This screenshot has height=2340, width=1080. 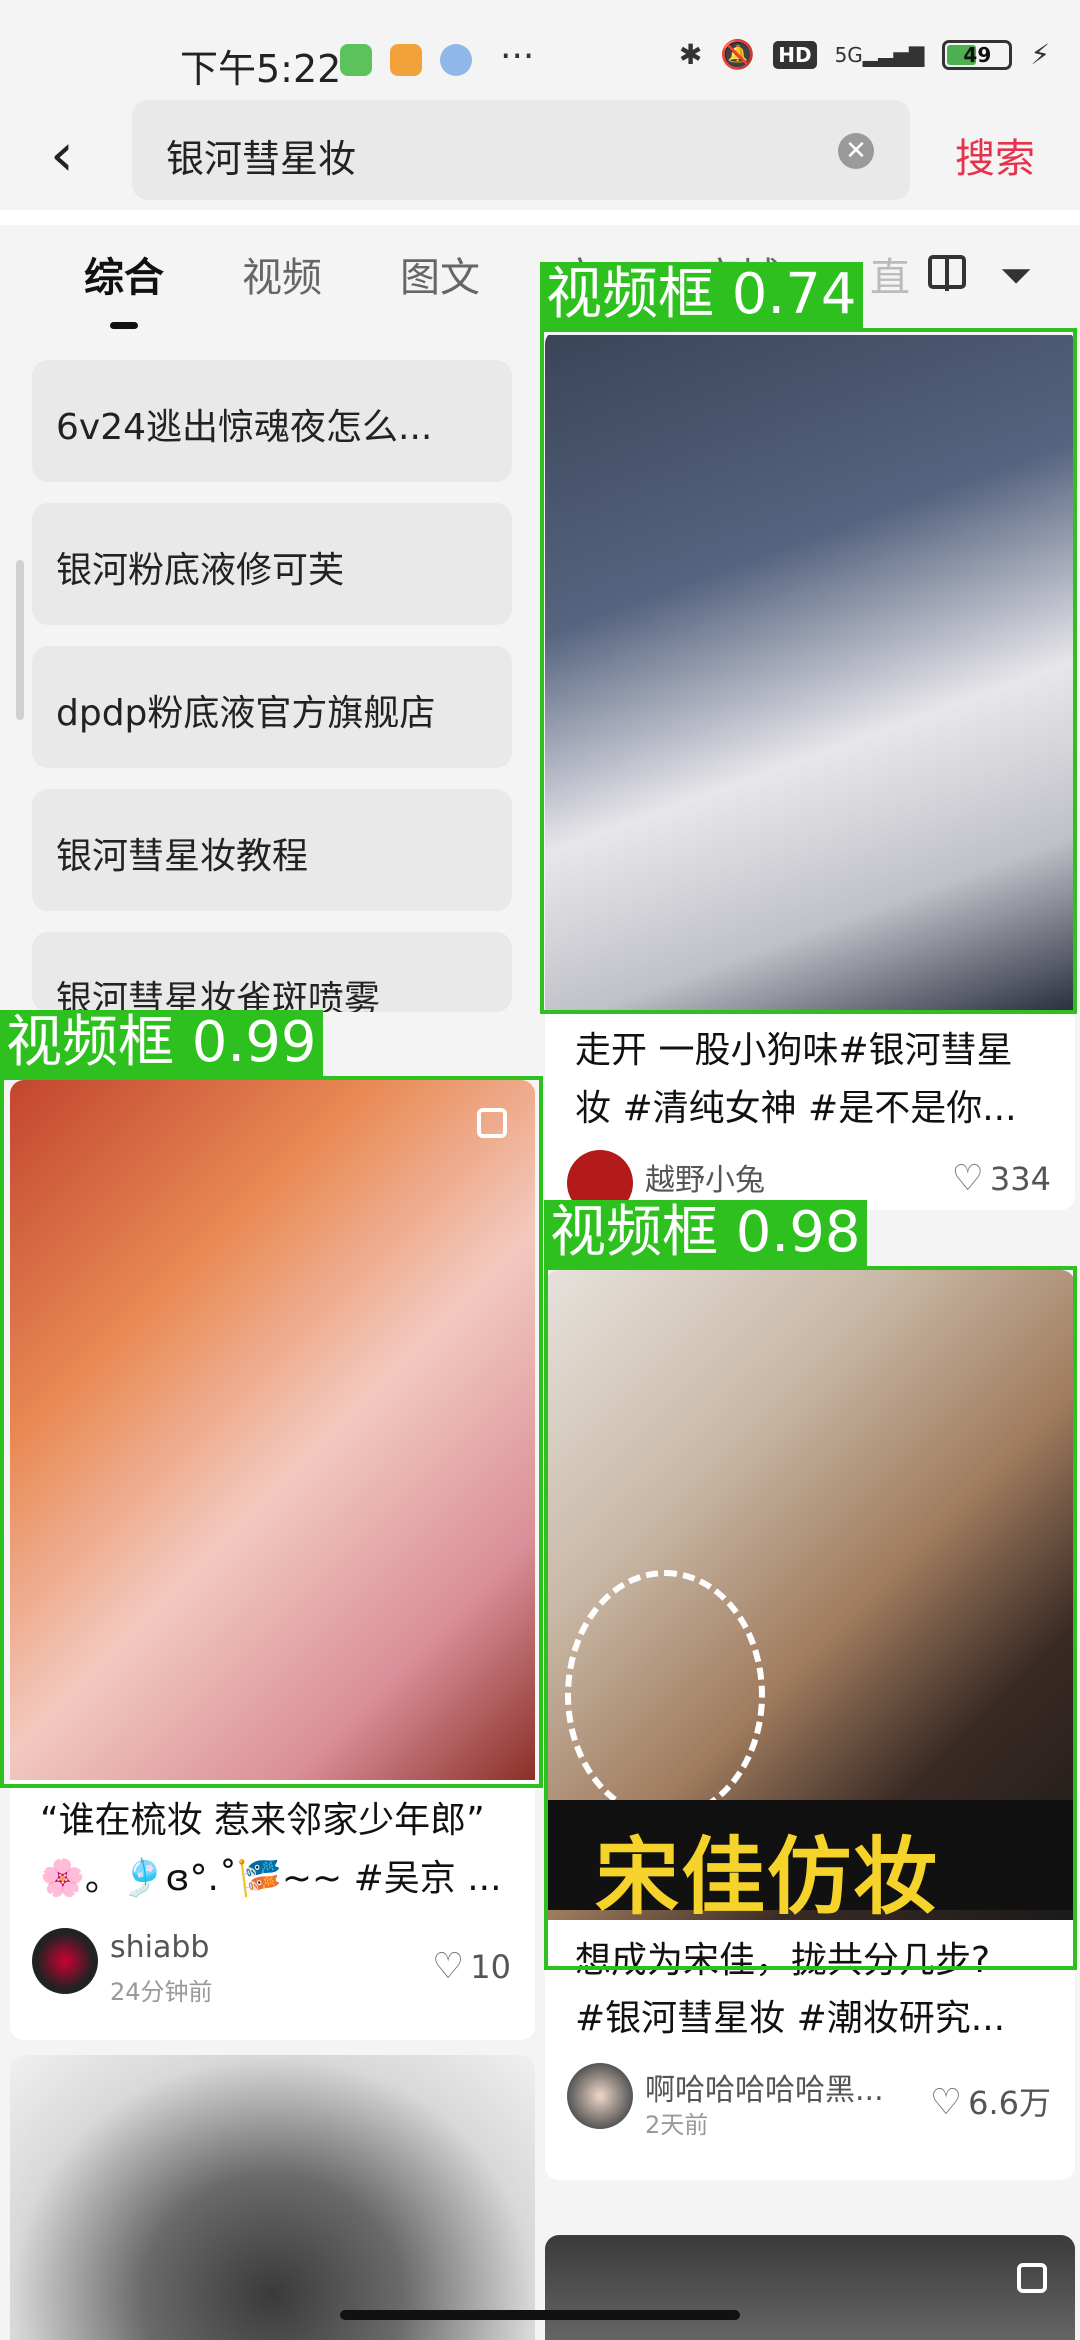 I want to click on battery-level: 49, so click(x=977, y=54).